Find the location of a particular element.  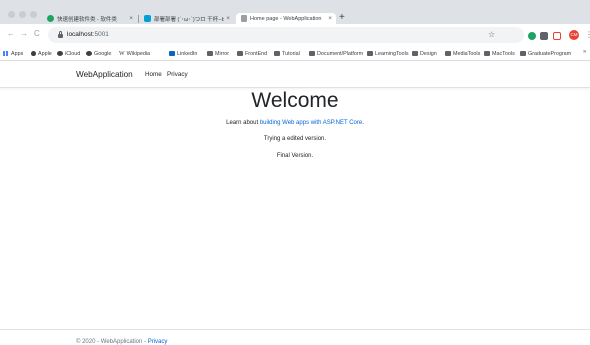

bookmark-design: Design is located at coordinates (424, 53).